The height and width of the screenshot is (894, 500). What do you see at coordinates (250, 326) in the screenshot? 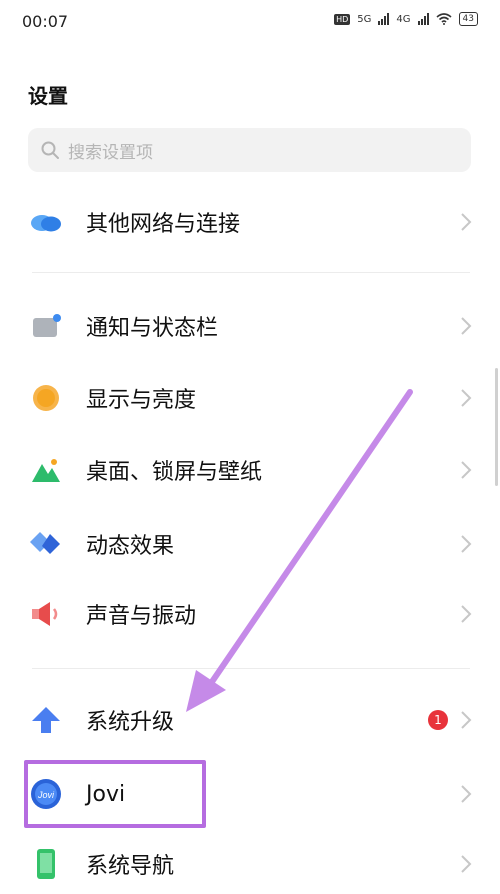
I see `settings-item-notification: 通知与状态栏` at bounding box center [250, 326].